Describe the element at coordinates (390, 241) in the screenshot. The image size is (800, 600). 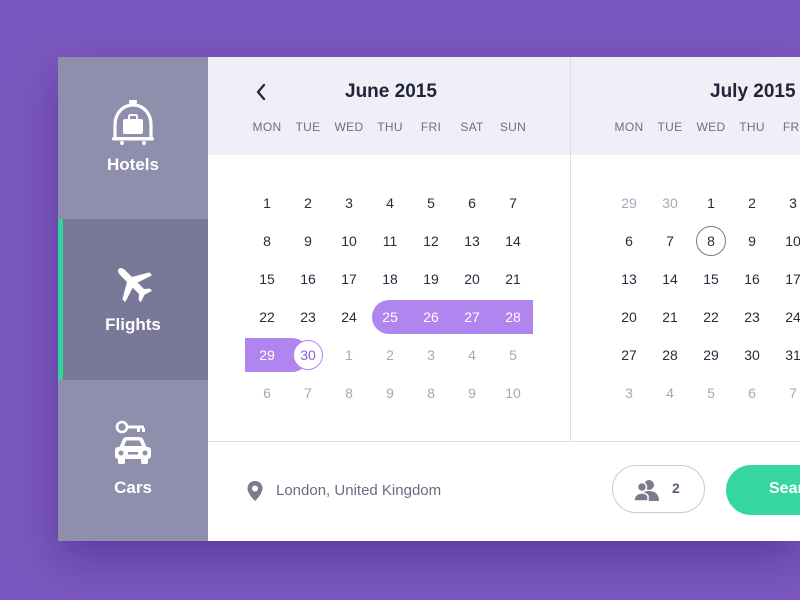
I see `calendar-day: 11` at that location.